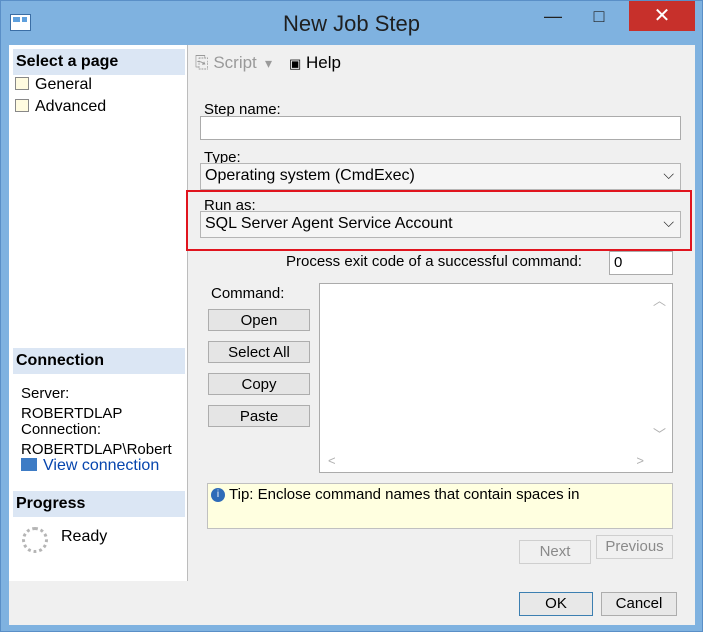 The width and height of the screenshot is (703, 632). What do you see at coordinates (72, 411) in the screenshot?
I see `server-value: ROBERTDLAP` at bounding box center [72, 411].